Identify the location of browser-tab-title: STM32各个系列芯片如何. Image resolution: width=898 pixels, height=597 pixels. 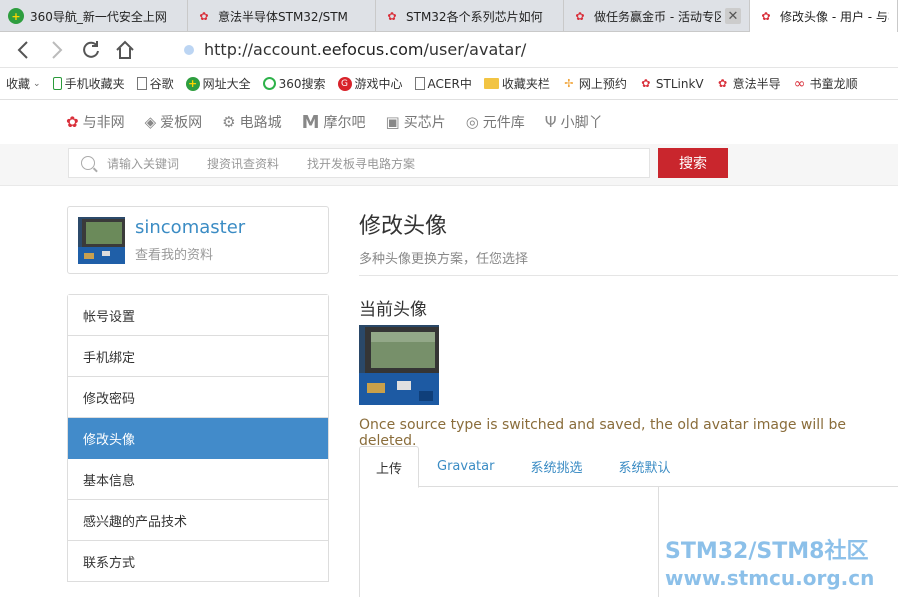
(474, 16).